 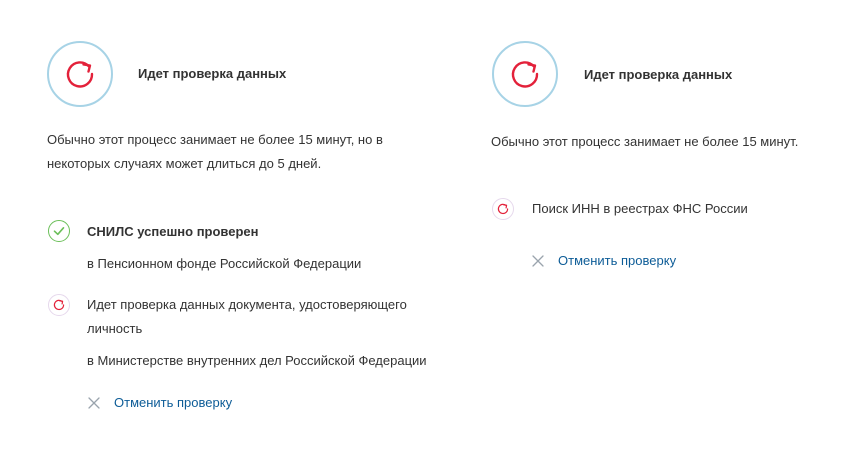 What do you see at coordinates (224, 263) in the screenshot?
I see `step-detail: в Пенсионном фонде Российской Федерации` at bounding box center [224, 263].